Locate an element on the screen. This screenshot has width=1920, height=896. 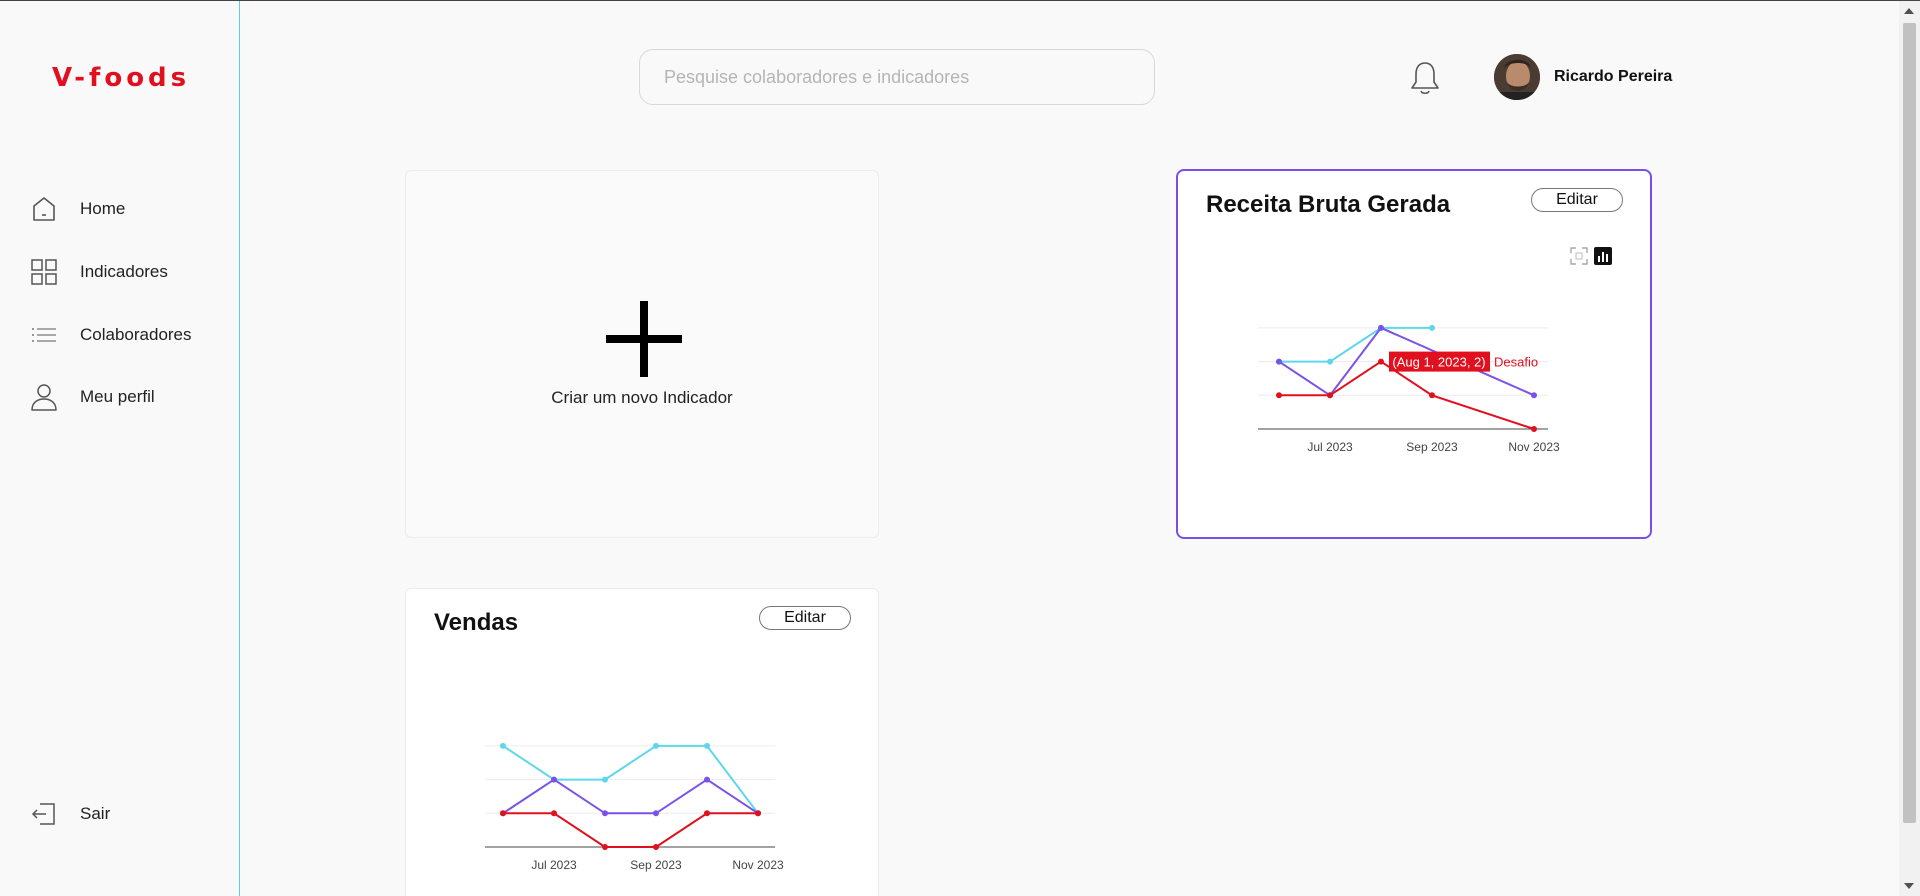
user-icon is located at coordinates (44, 397).